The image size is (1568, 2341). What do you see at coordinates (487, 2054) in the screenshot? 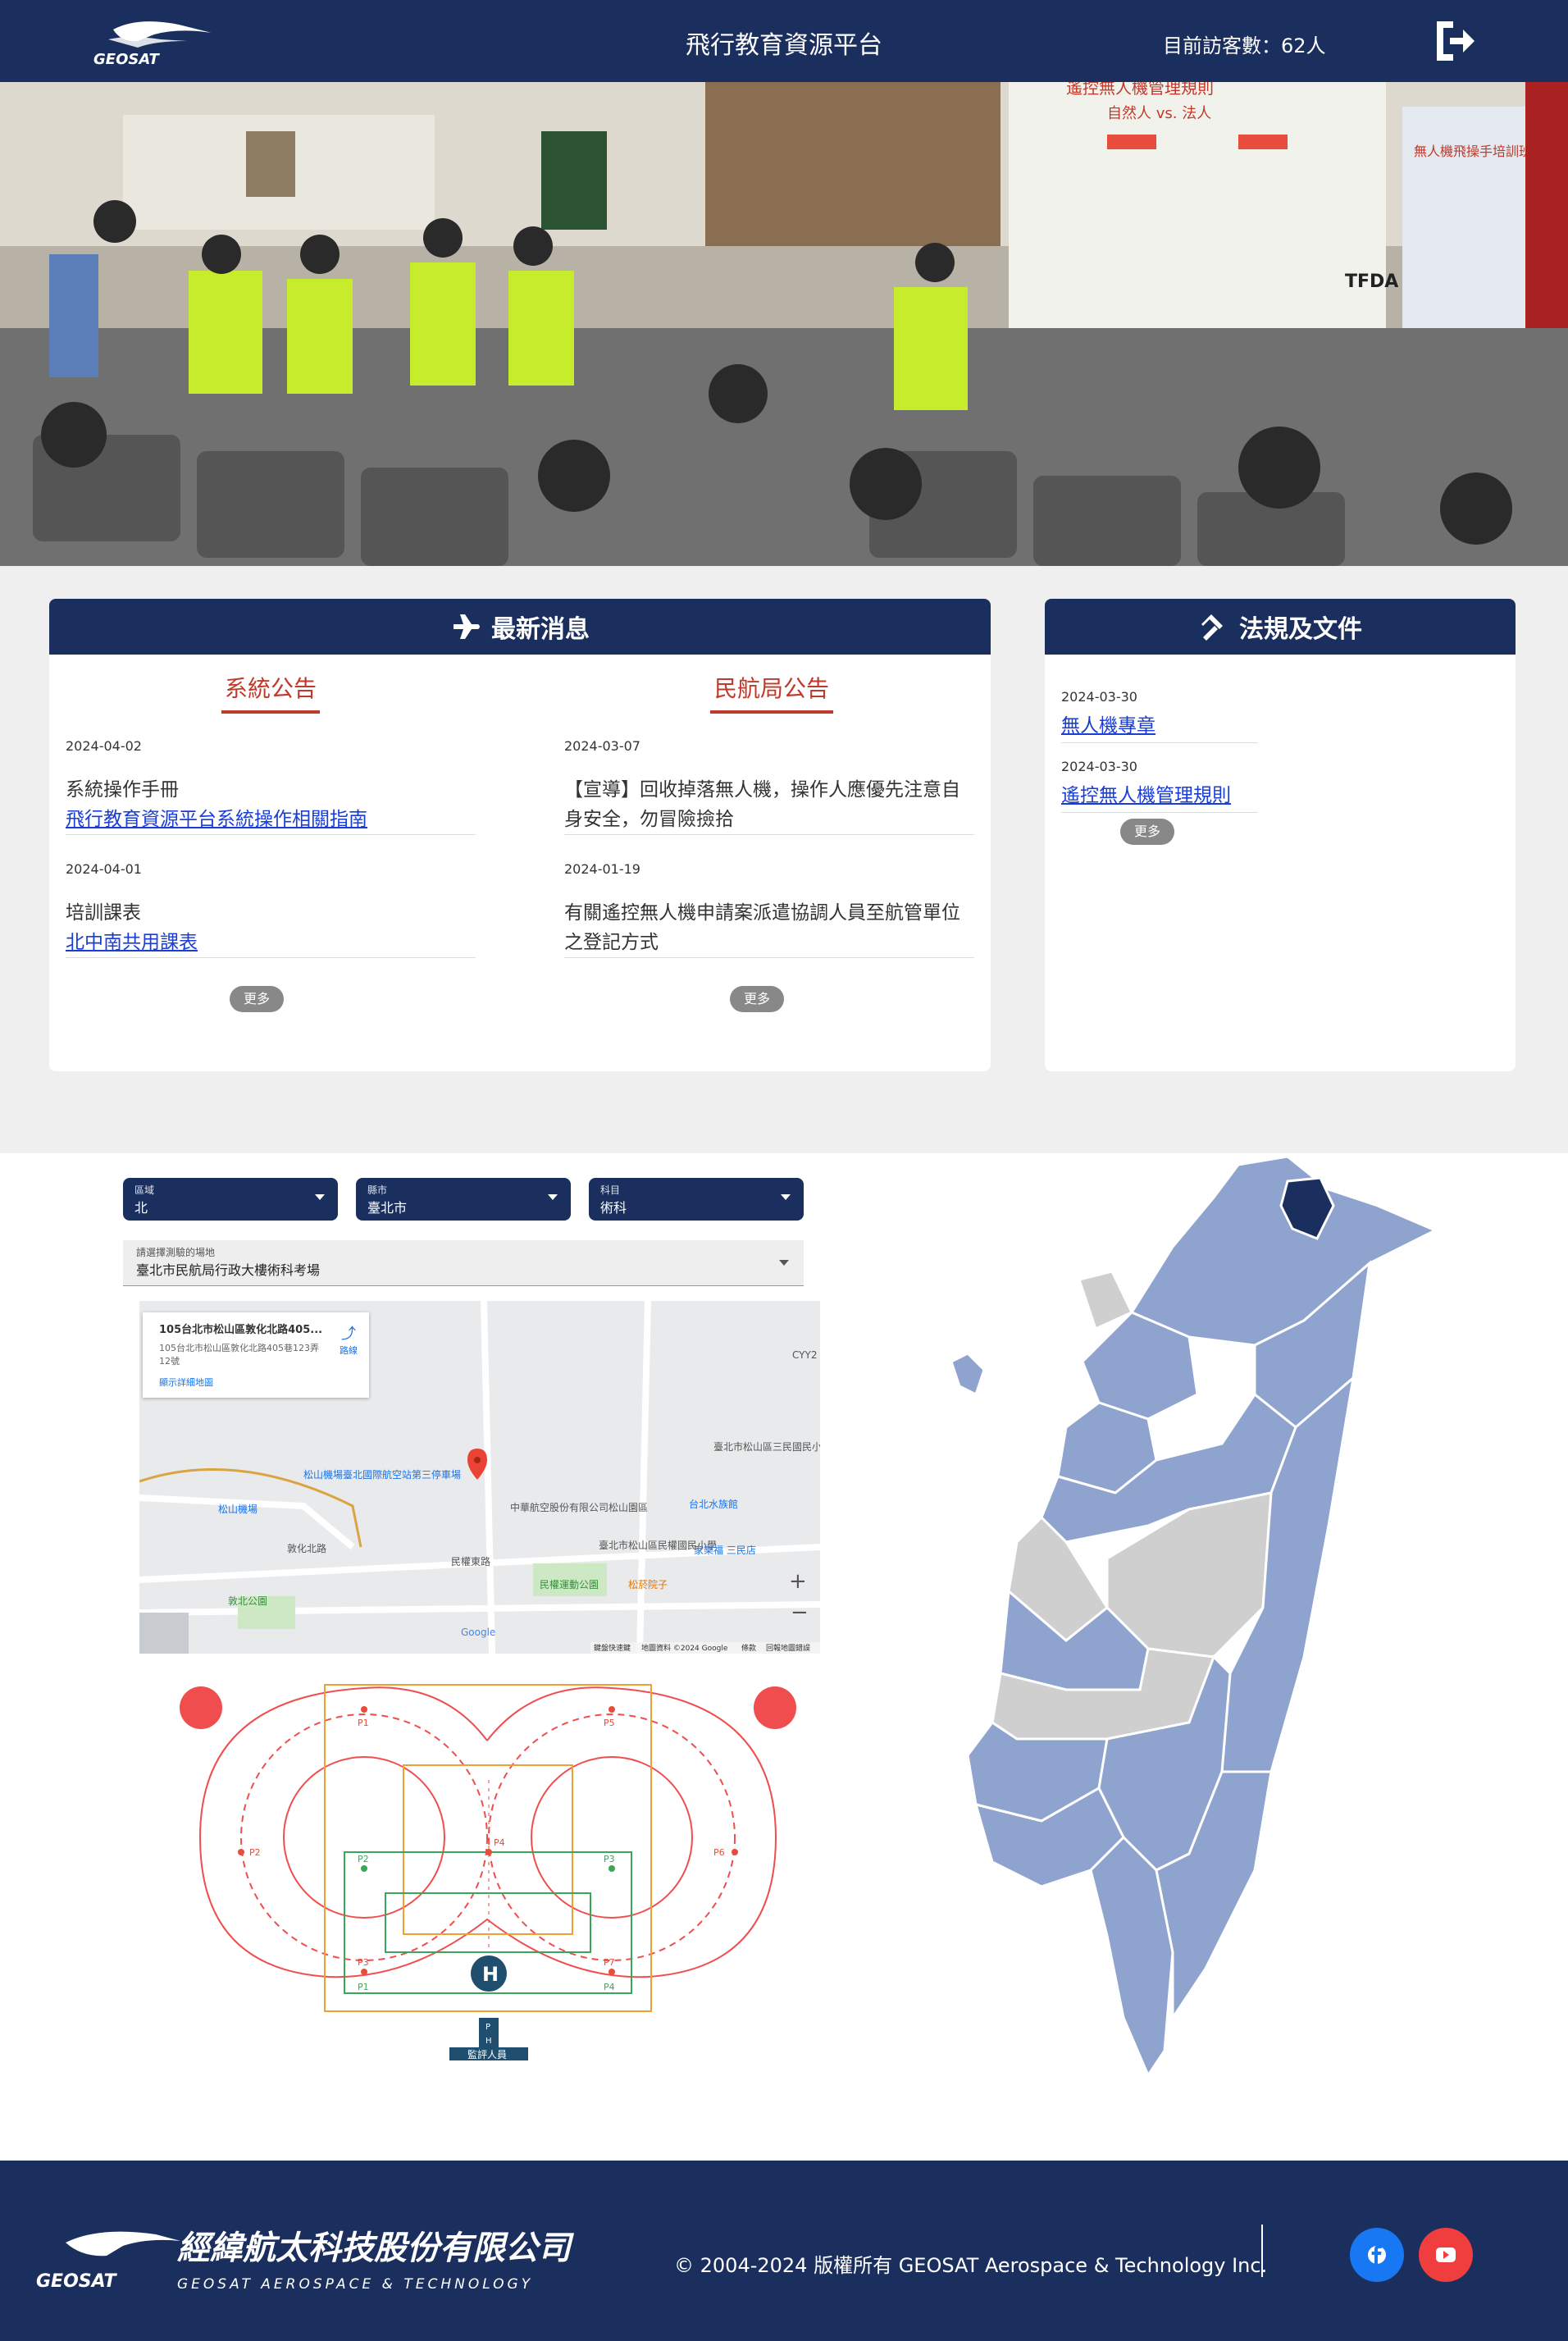
I see `evaluator-label: 監評人員` at bounding box center [487, 2054].